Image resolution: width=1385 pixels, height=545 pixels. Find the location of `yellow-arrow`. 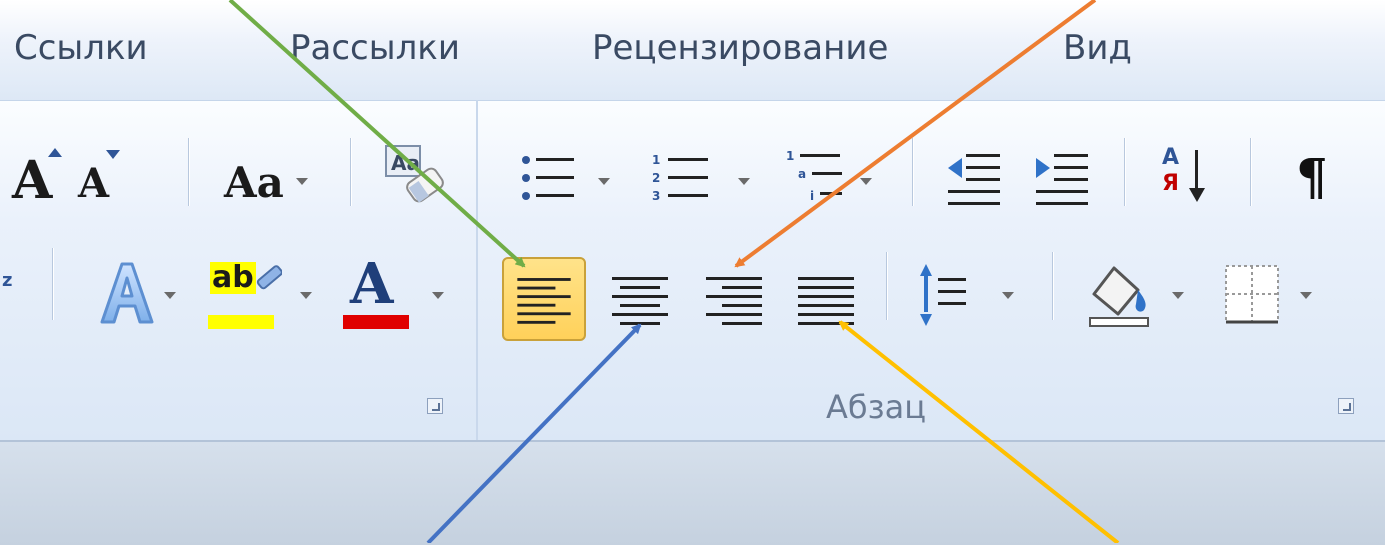

yellow-arrow is located at coordinates (979, 431).